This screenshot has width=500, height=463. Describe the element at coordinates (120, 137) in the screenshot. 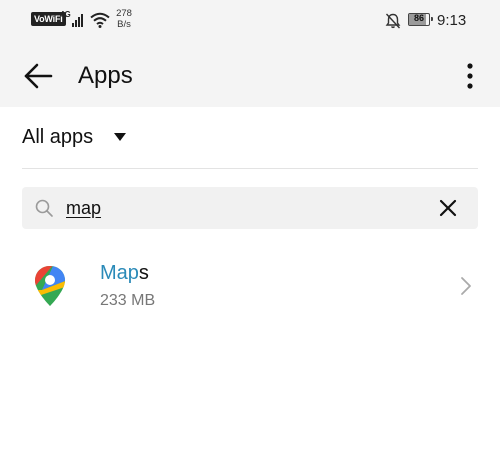

I see `dropdown-triangle-icon` at that location.